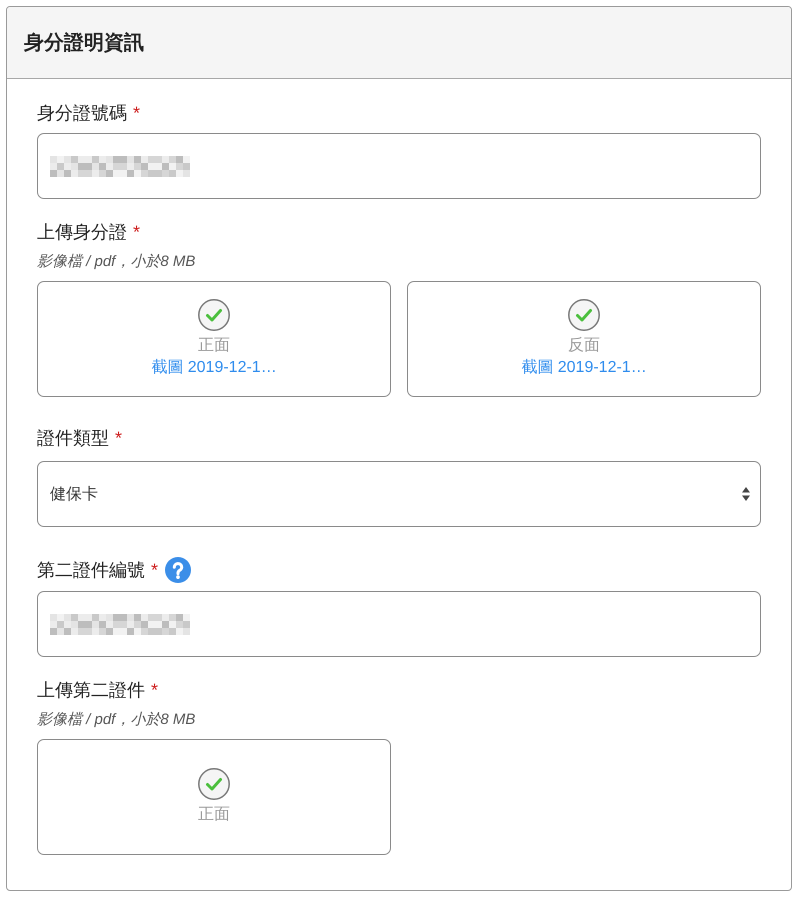  What do you see at coordinates (82, 232) in the screenshot?
I see `field-label: 上傳身分證` at bounding box center [82, 232].